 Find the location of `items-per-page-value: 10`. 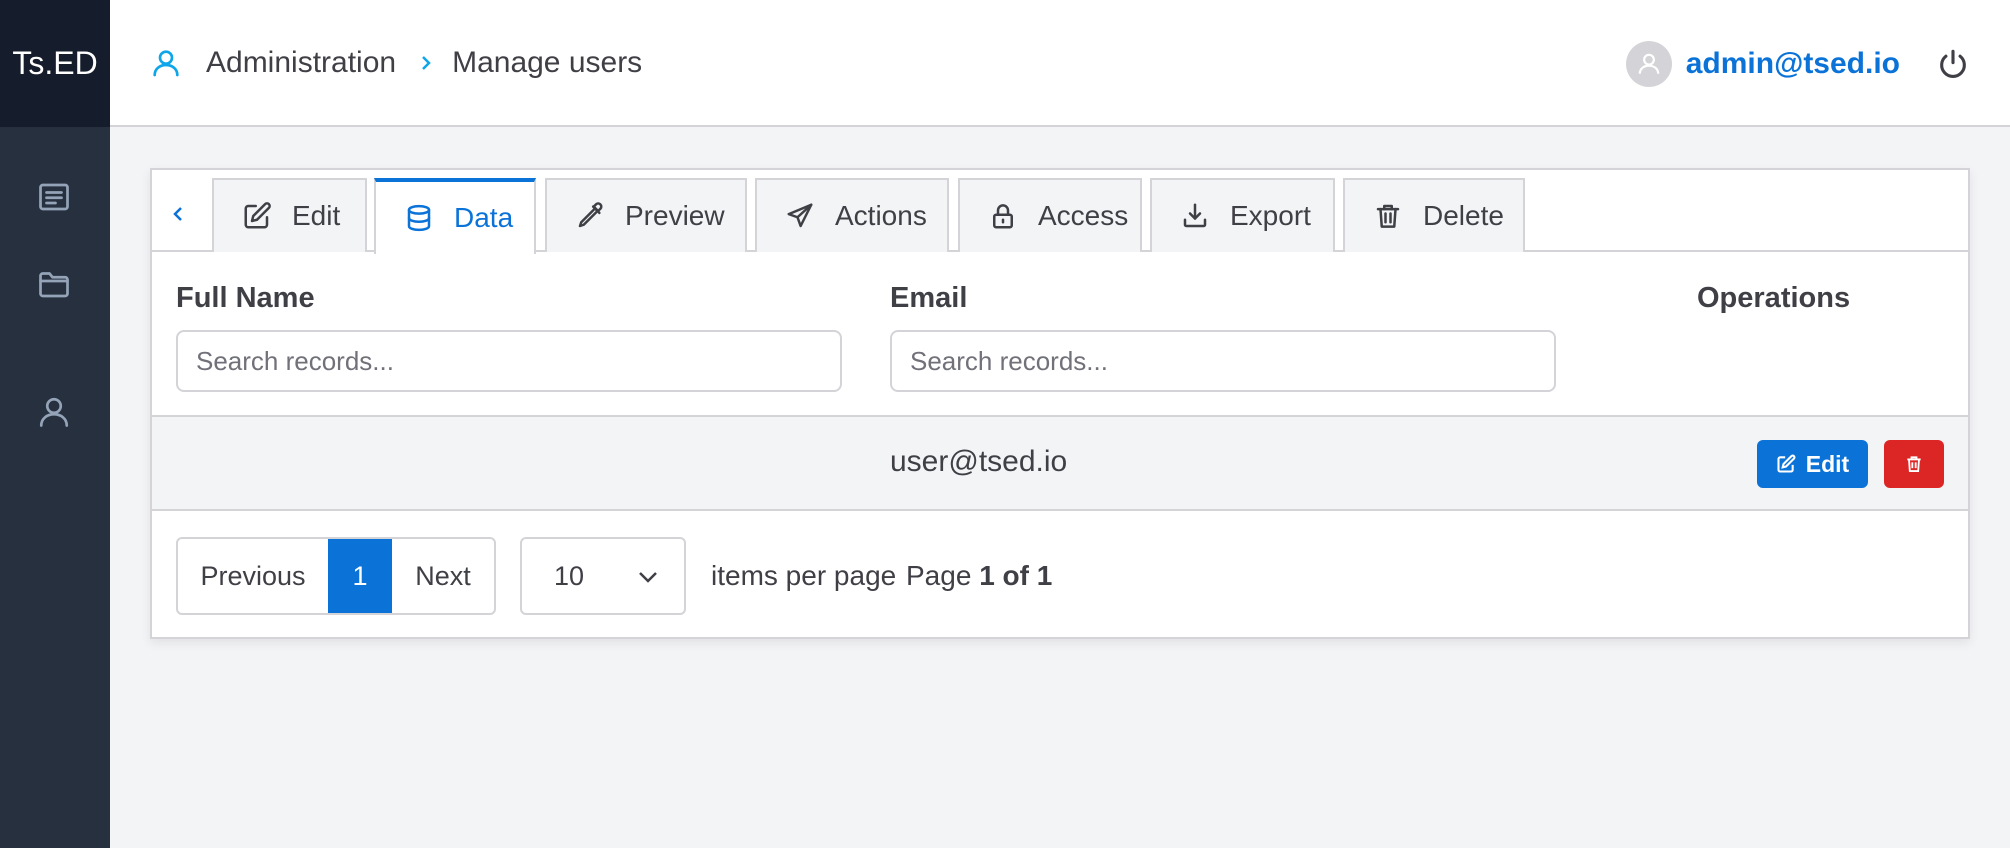

items-per-page-value: 10 is located at coordinates (569, 575).